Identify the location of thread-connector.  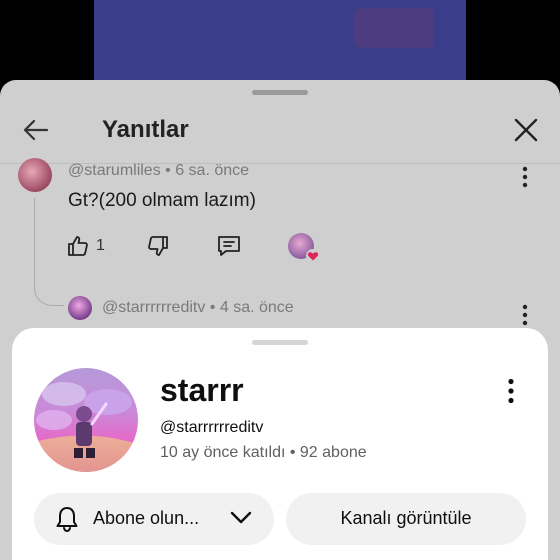
(49, 291).